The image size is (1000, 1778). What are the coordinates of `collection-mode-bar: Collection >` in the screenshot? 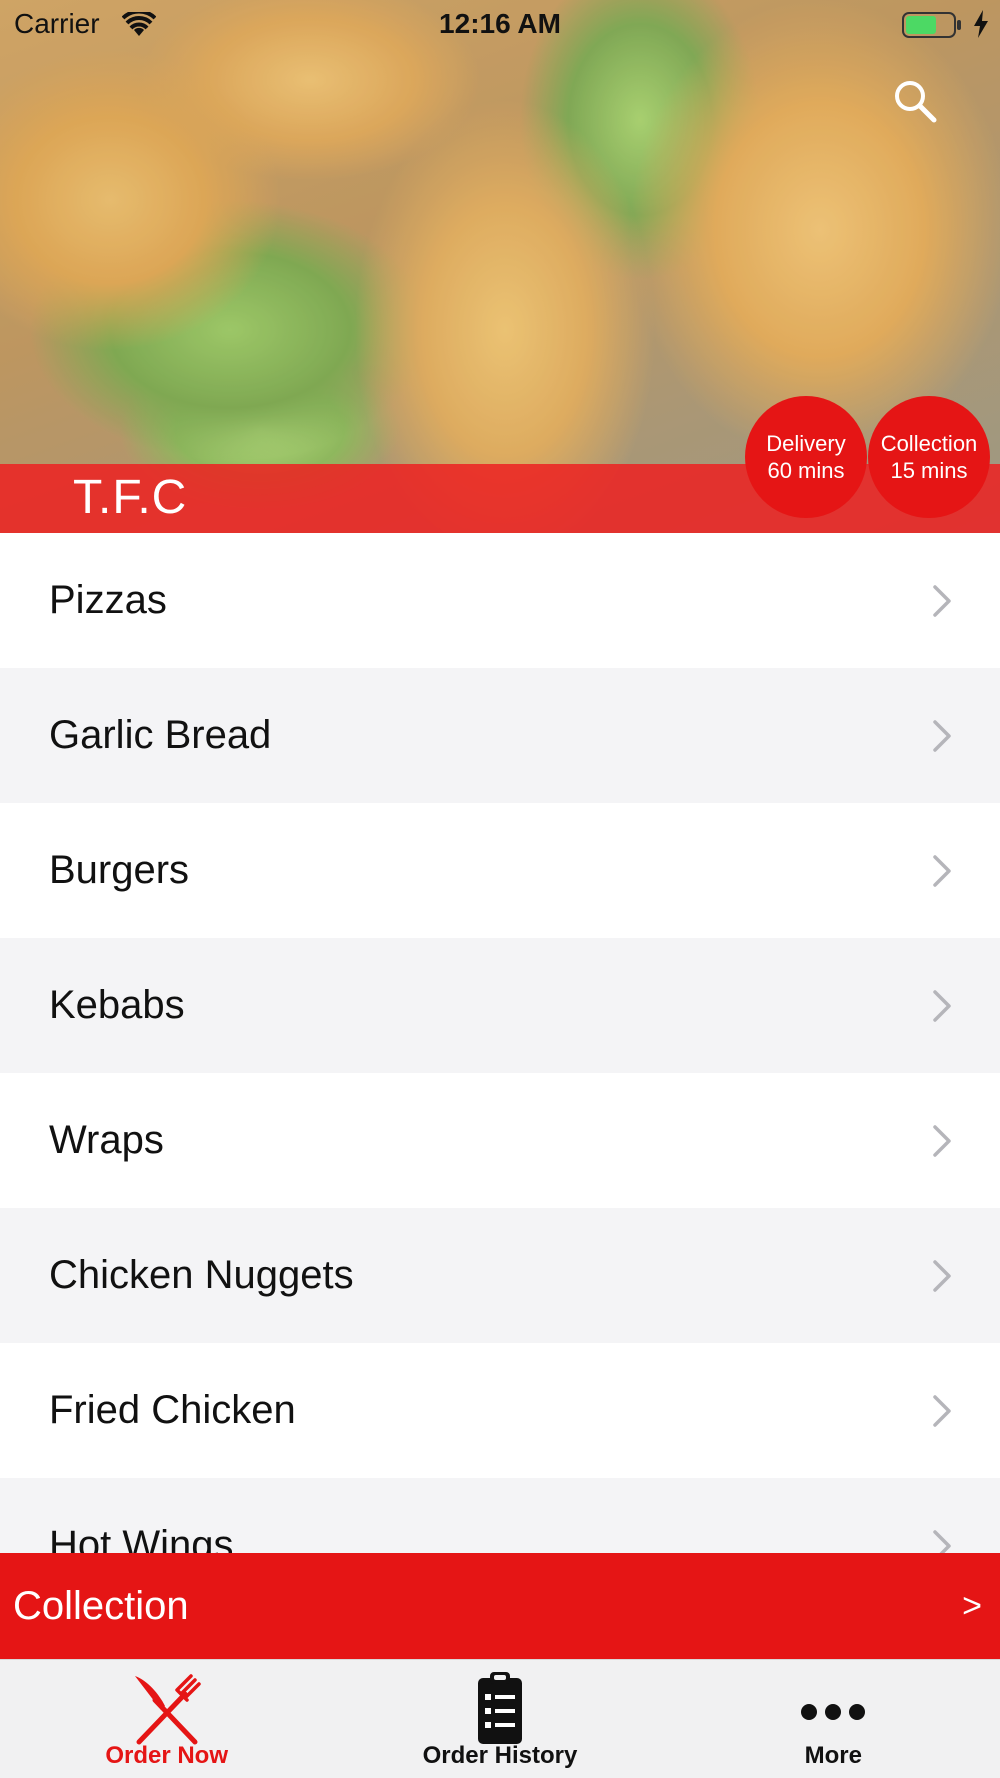 It's located at (500, 1606).